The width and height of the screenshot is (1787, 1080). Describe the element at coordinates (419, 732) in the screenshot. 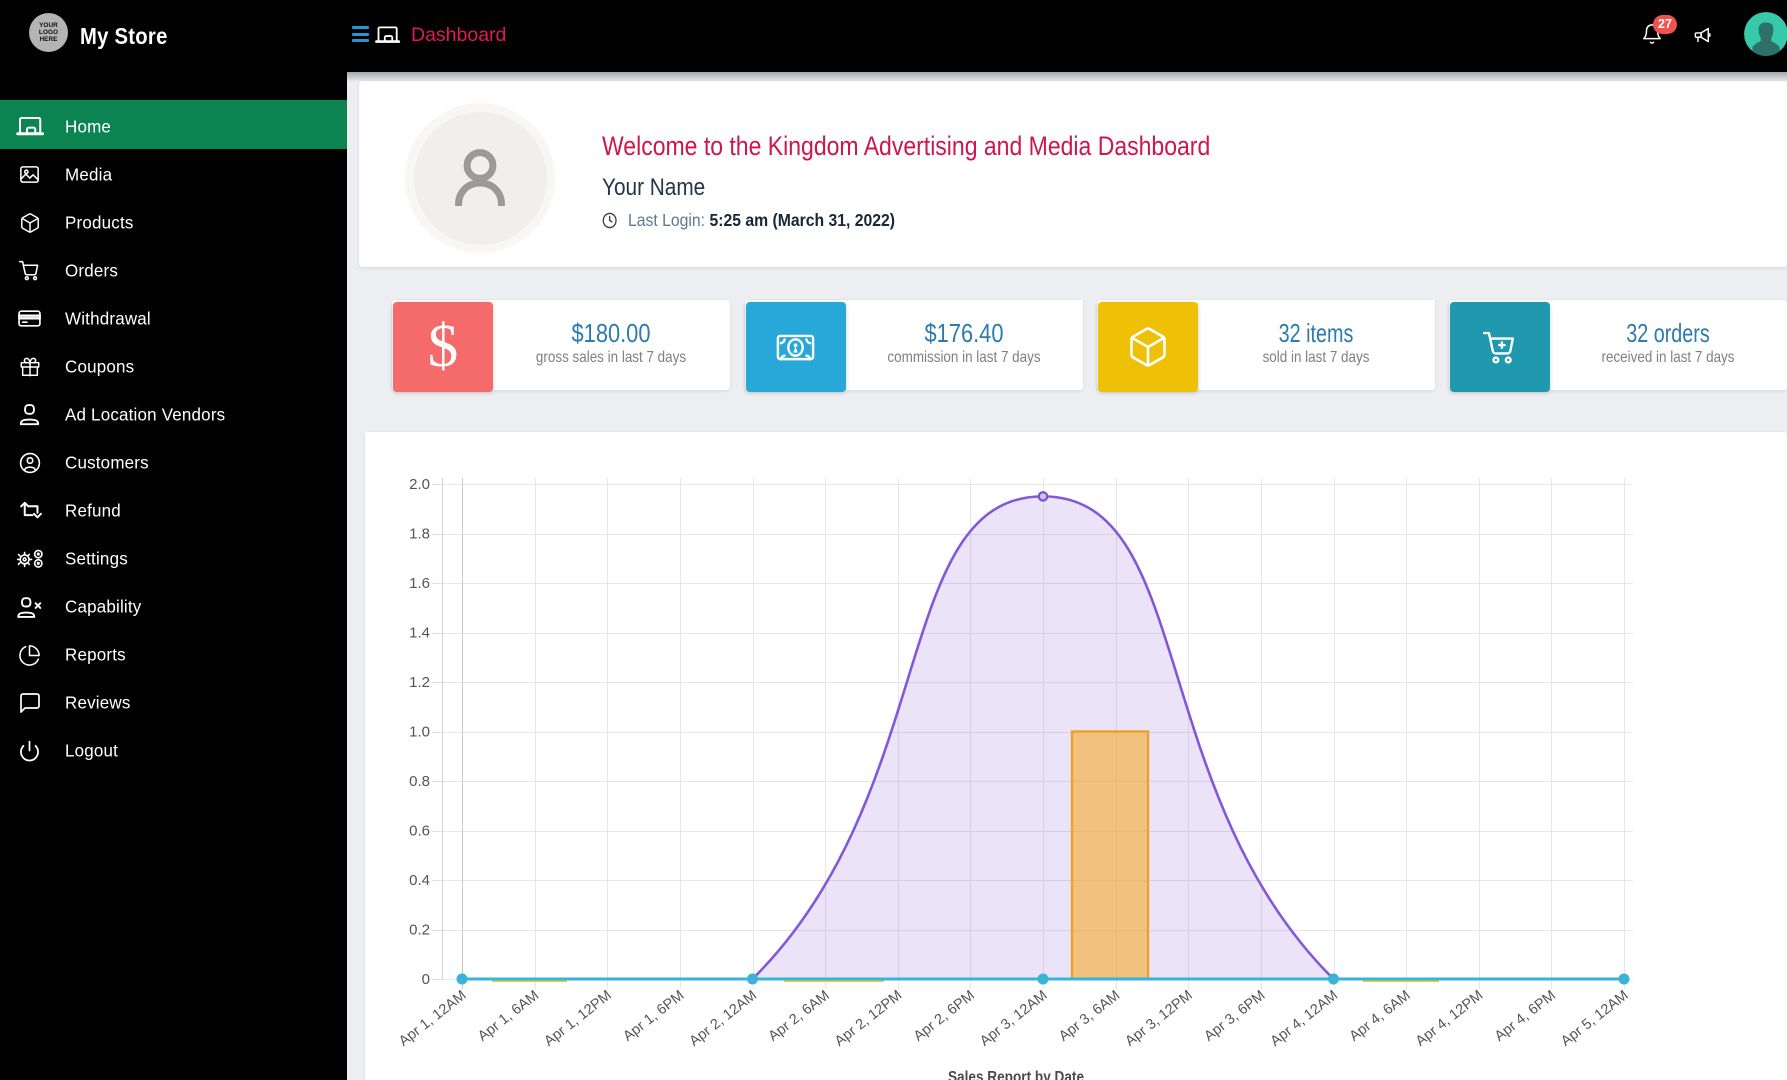

I see `svg-text: 1.0` at that location.